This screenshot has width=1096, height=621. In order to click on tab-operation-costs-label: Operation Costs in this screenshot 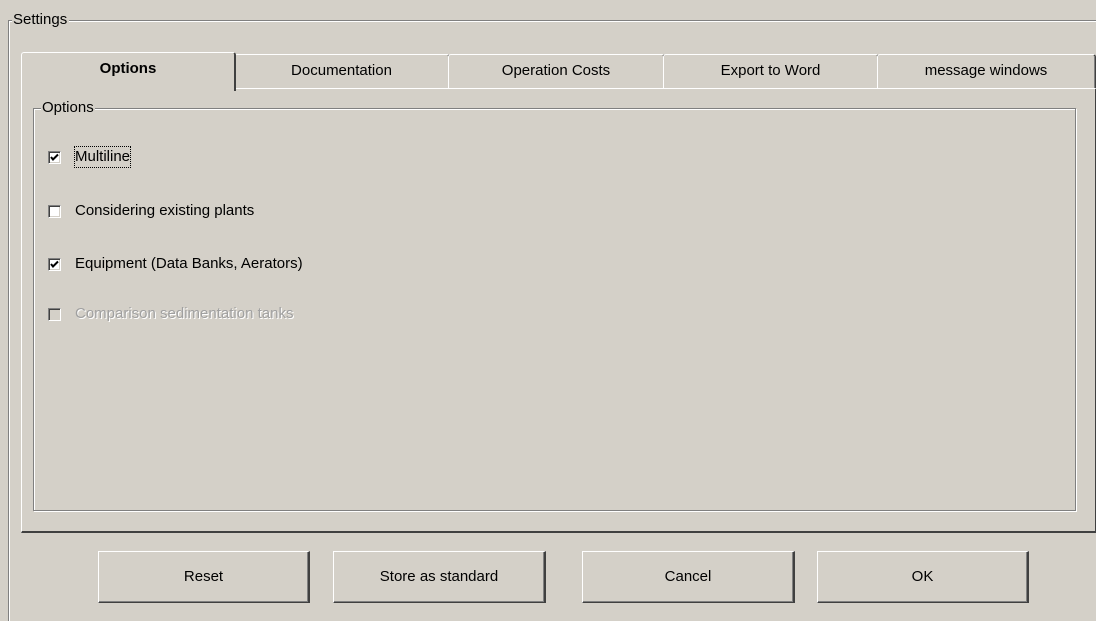, I will do `click(556, 70)`.